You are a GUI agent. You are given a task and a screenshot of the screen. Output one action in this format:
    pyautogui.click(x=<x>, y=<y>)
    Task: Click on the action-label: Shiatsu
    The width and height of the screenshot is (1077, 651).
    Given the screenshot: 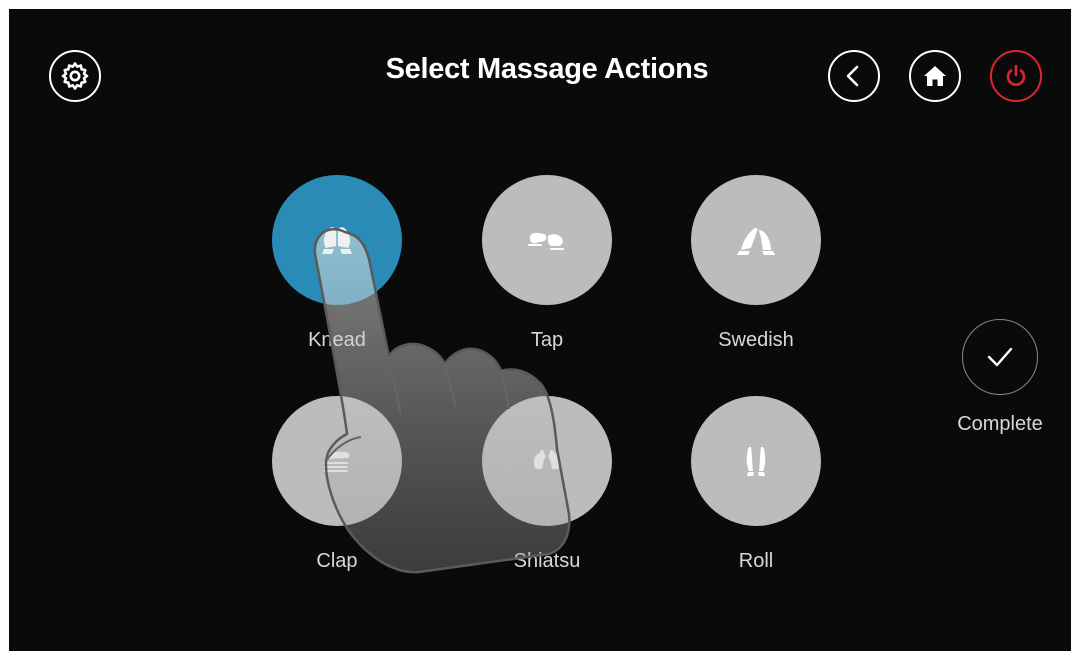 What is the action you would take?
    pyautogui.click(x=547, y=561)
    